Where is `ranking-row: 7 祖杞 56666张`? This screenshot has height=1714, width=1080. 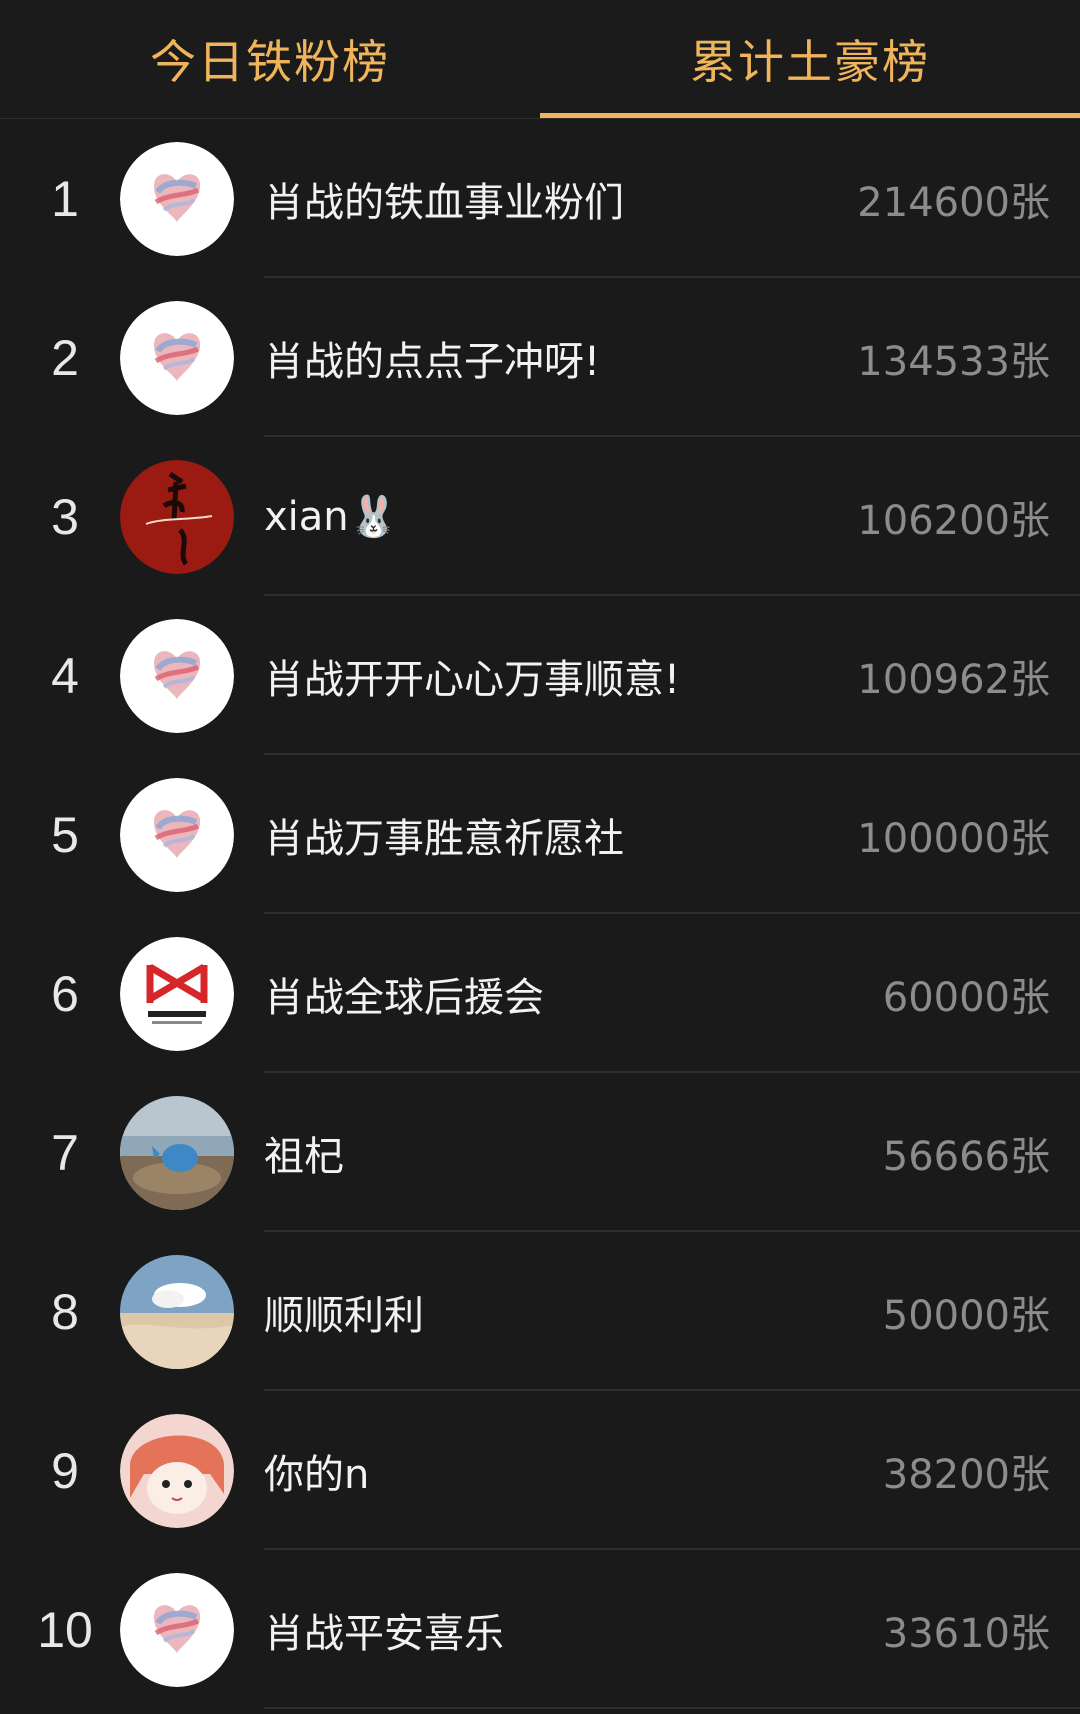 ranking-row: 7 祖杞 56666张 is located at coordinates (540, 1152).